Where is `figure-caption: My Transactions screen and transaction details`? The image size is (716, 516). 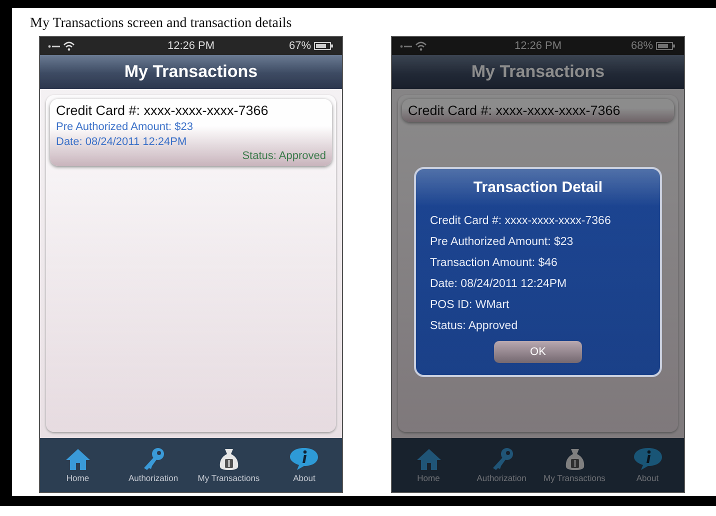 figure-caption: My Transactions screen and transaction details is located at coordinates (161, 24).